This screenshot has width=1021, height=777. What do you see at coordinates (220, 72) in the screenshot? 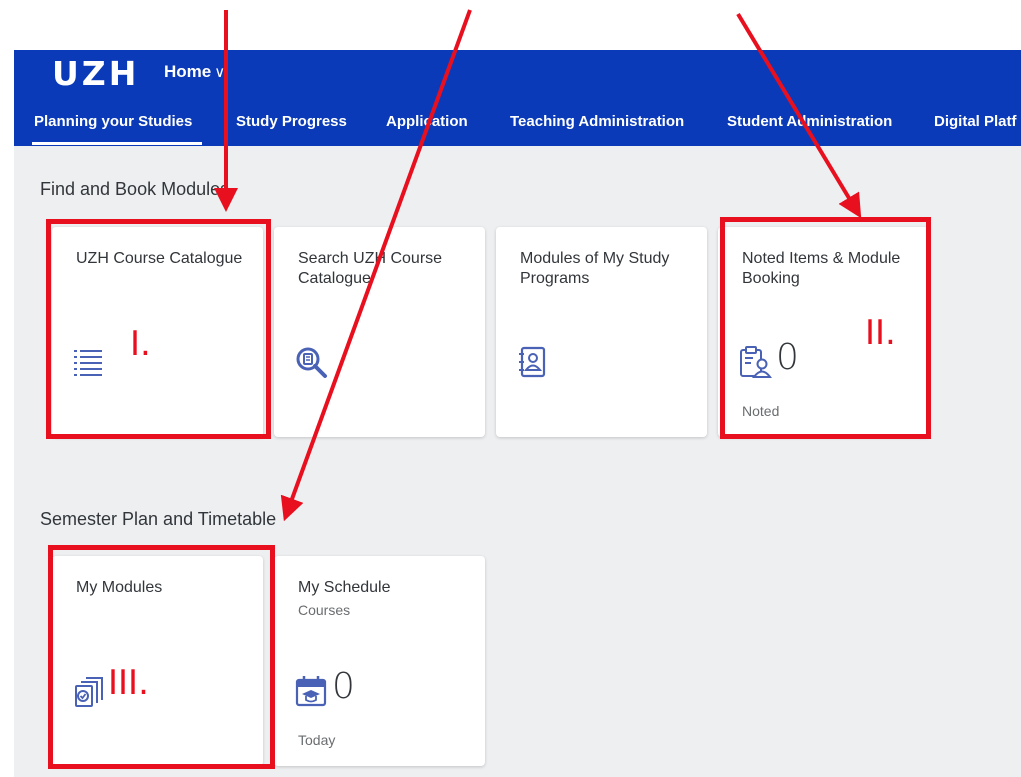
I see `chevron-down-icon: ∨` at bounding box center [220, 72].